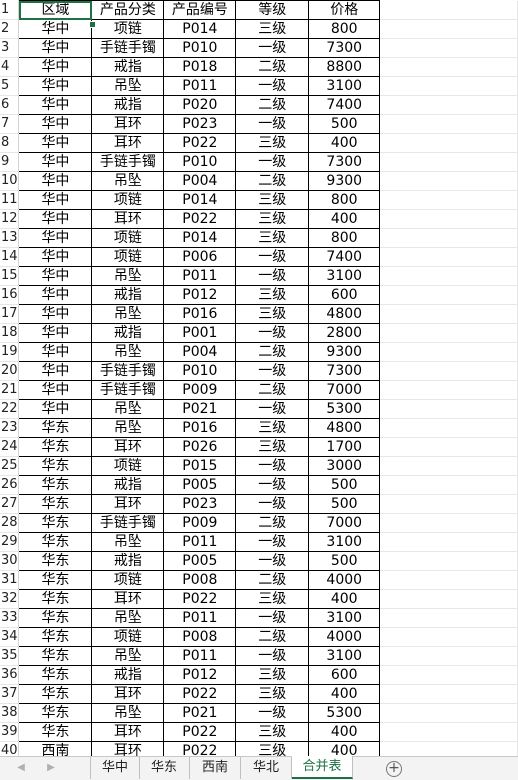  Describe the element at coordinates (200, 504) in the screenshot. I see `table-cell: P023` at that location.